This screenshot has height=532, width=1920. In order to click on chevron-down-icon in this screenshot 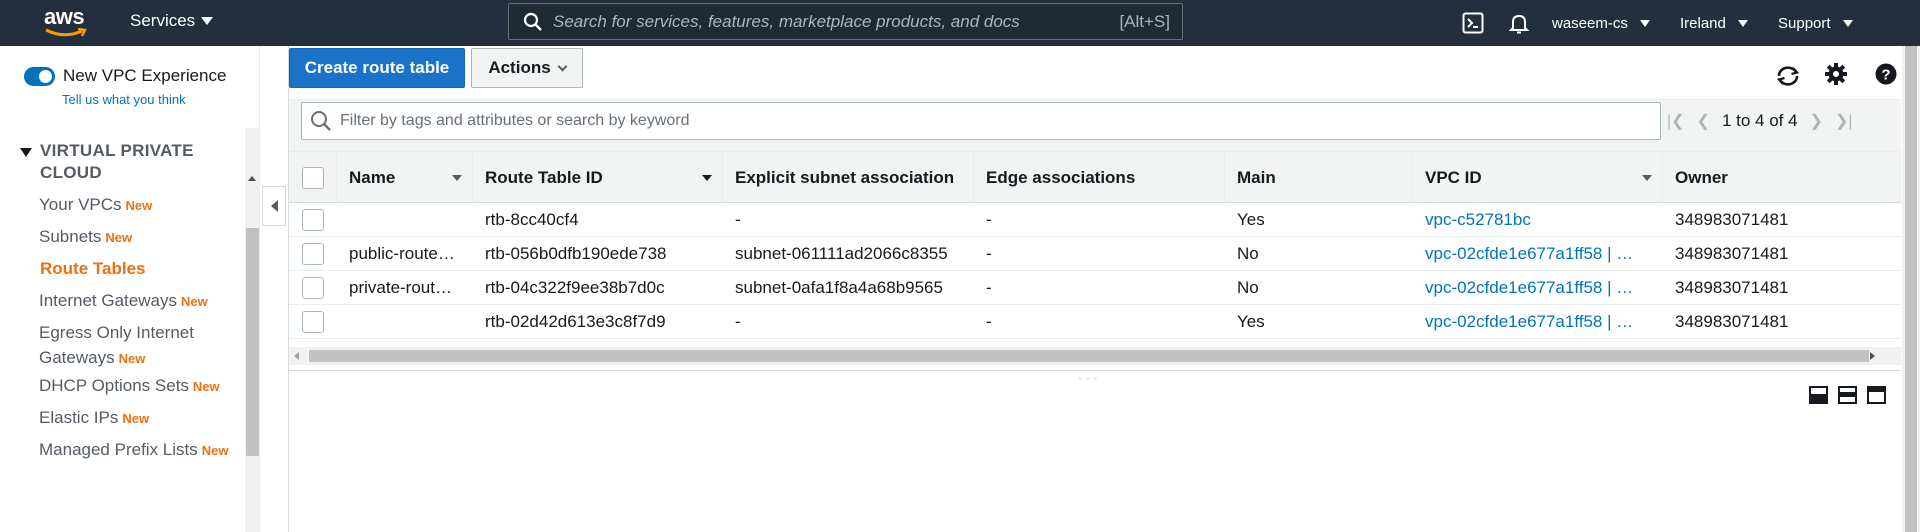, I will do `click(562, 66)`.